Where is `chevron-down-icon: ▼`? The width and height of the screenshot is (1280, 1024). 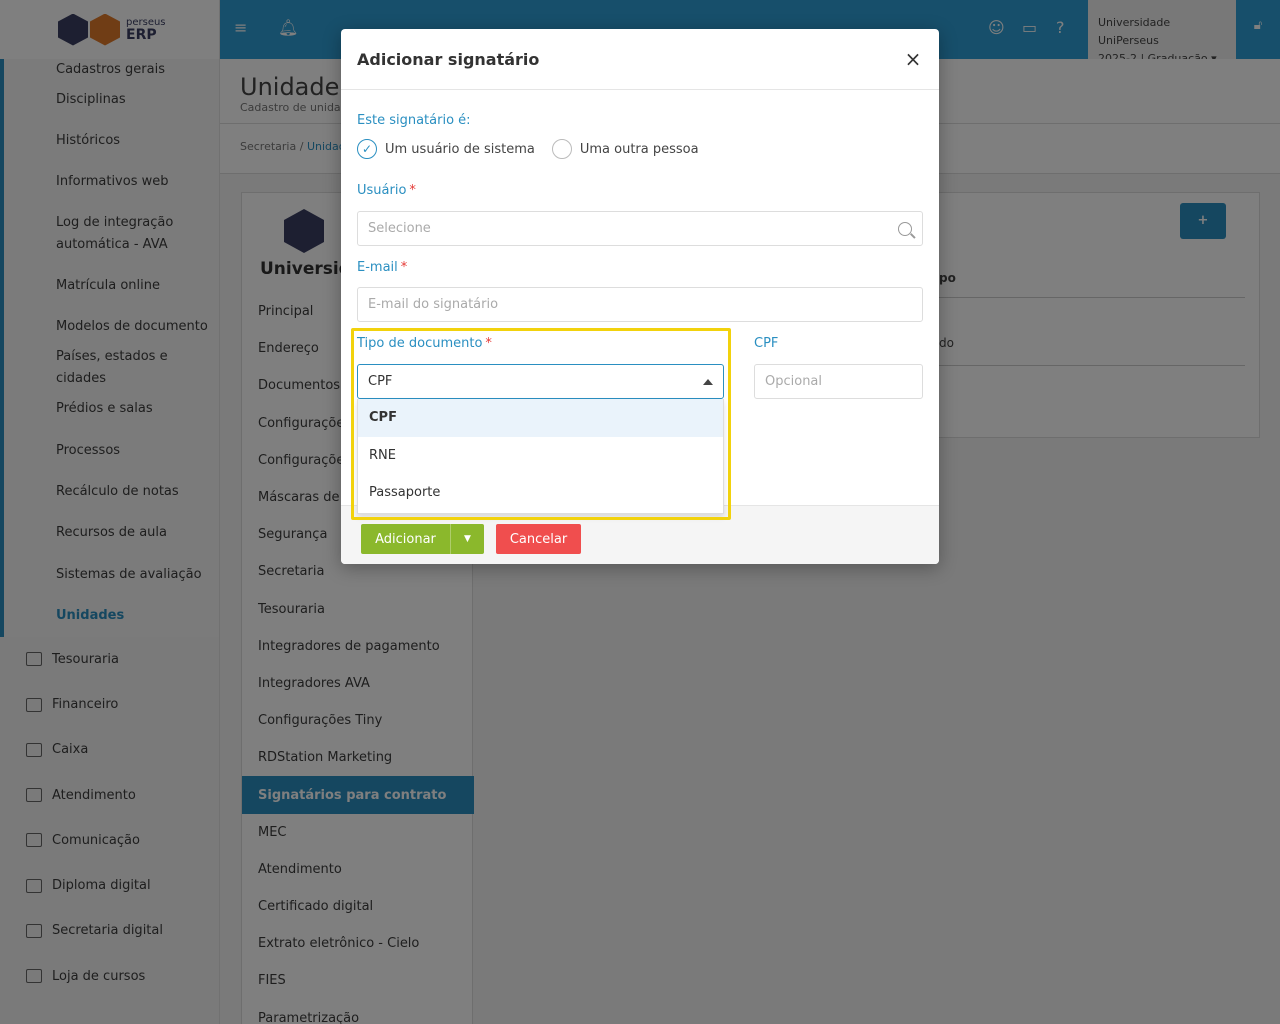 chevron-down-icon: ▼ is located at coordinates (467, 539).